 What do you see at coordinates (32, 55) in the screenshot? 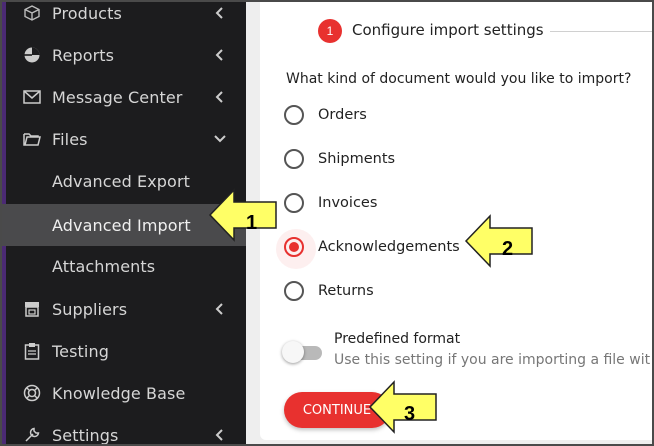
I see `pie-chart-icon` at bounding box center [32, 55].